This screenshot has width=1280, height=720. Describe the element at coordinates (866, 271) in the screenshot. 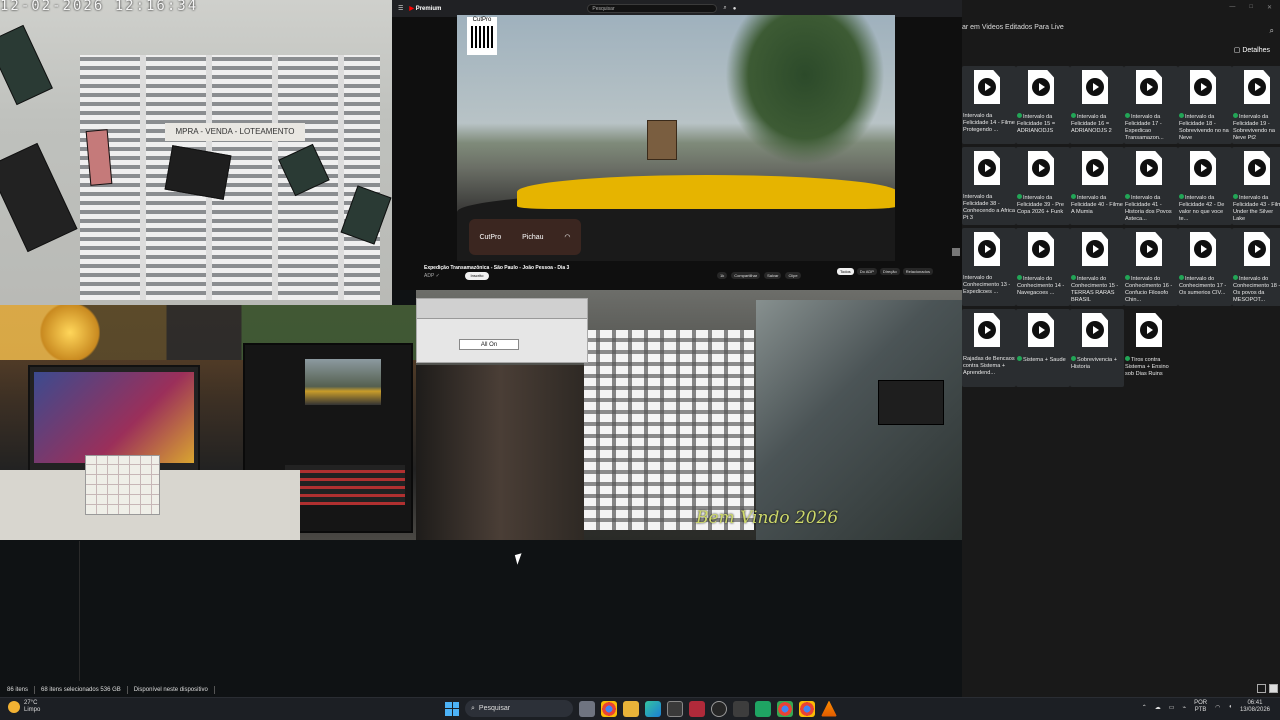

I see `chip-channel: Do ADP` at that location.